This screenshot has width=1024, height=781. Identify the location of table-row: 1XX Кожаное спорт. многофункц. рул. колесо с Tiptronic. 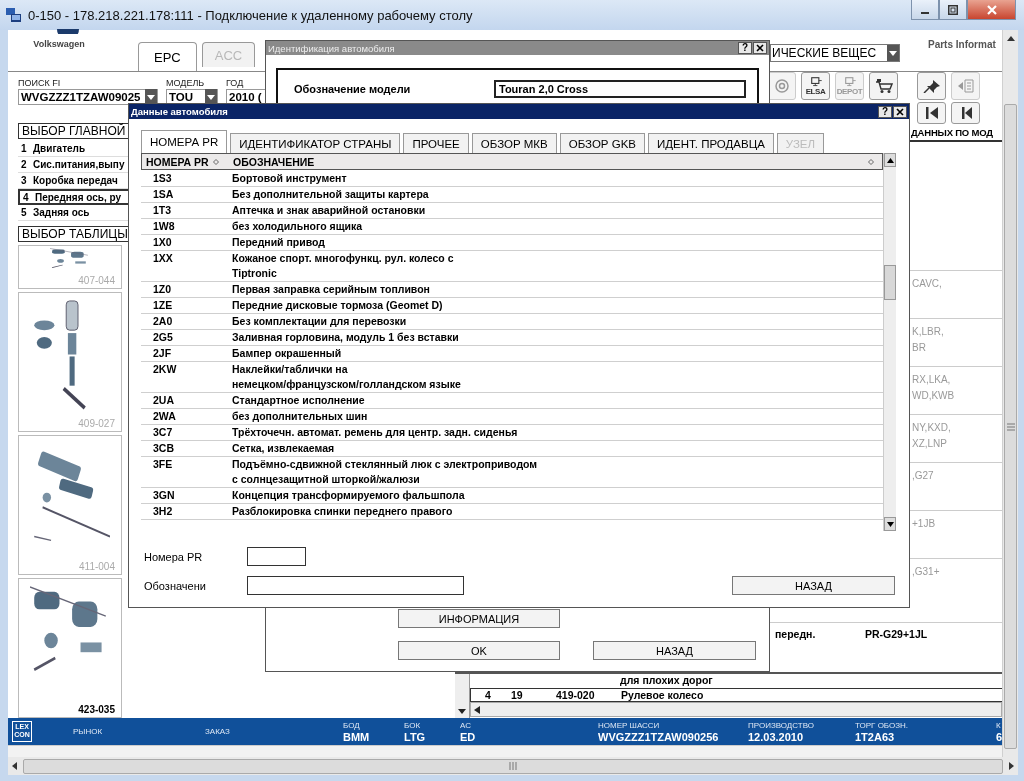
(512, 266).